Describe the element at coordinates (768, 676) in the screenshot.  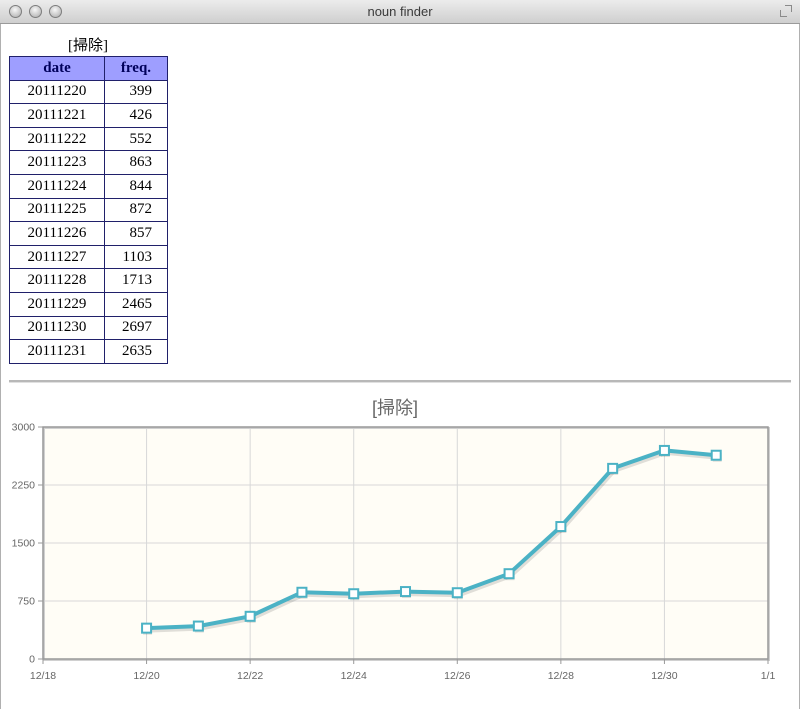
I see `x-tick-label: 1/1` at that location.